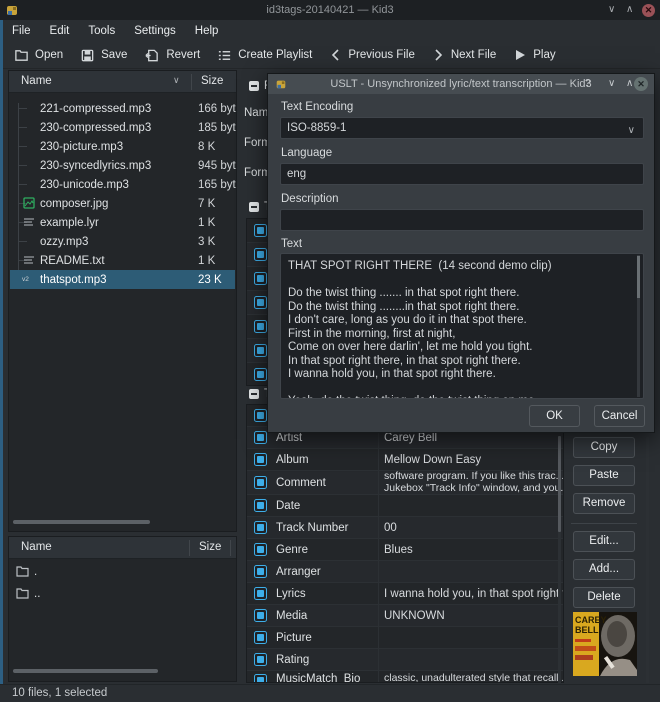 Image resolution: width=660 pixels, height=702 pixels. Describe the element at coordinates (81, 522) in the screenshot. I see `file-list-hscrollbar` at that location.